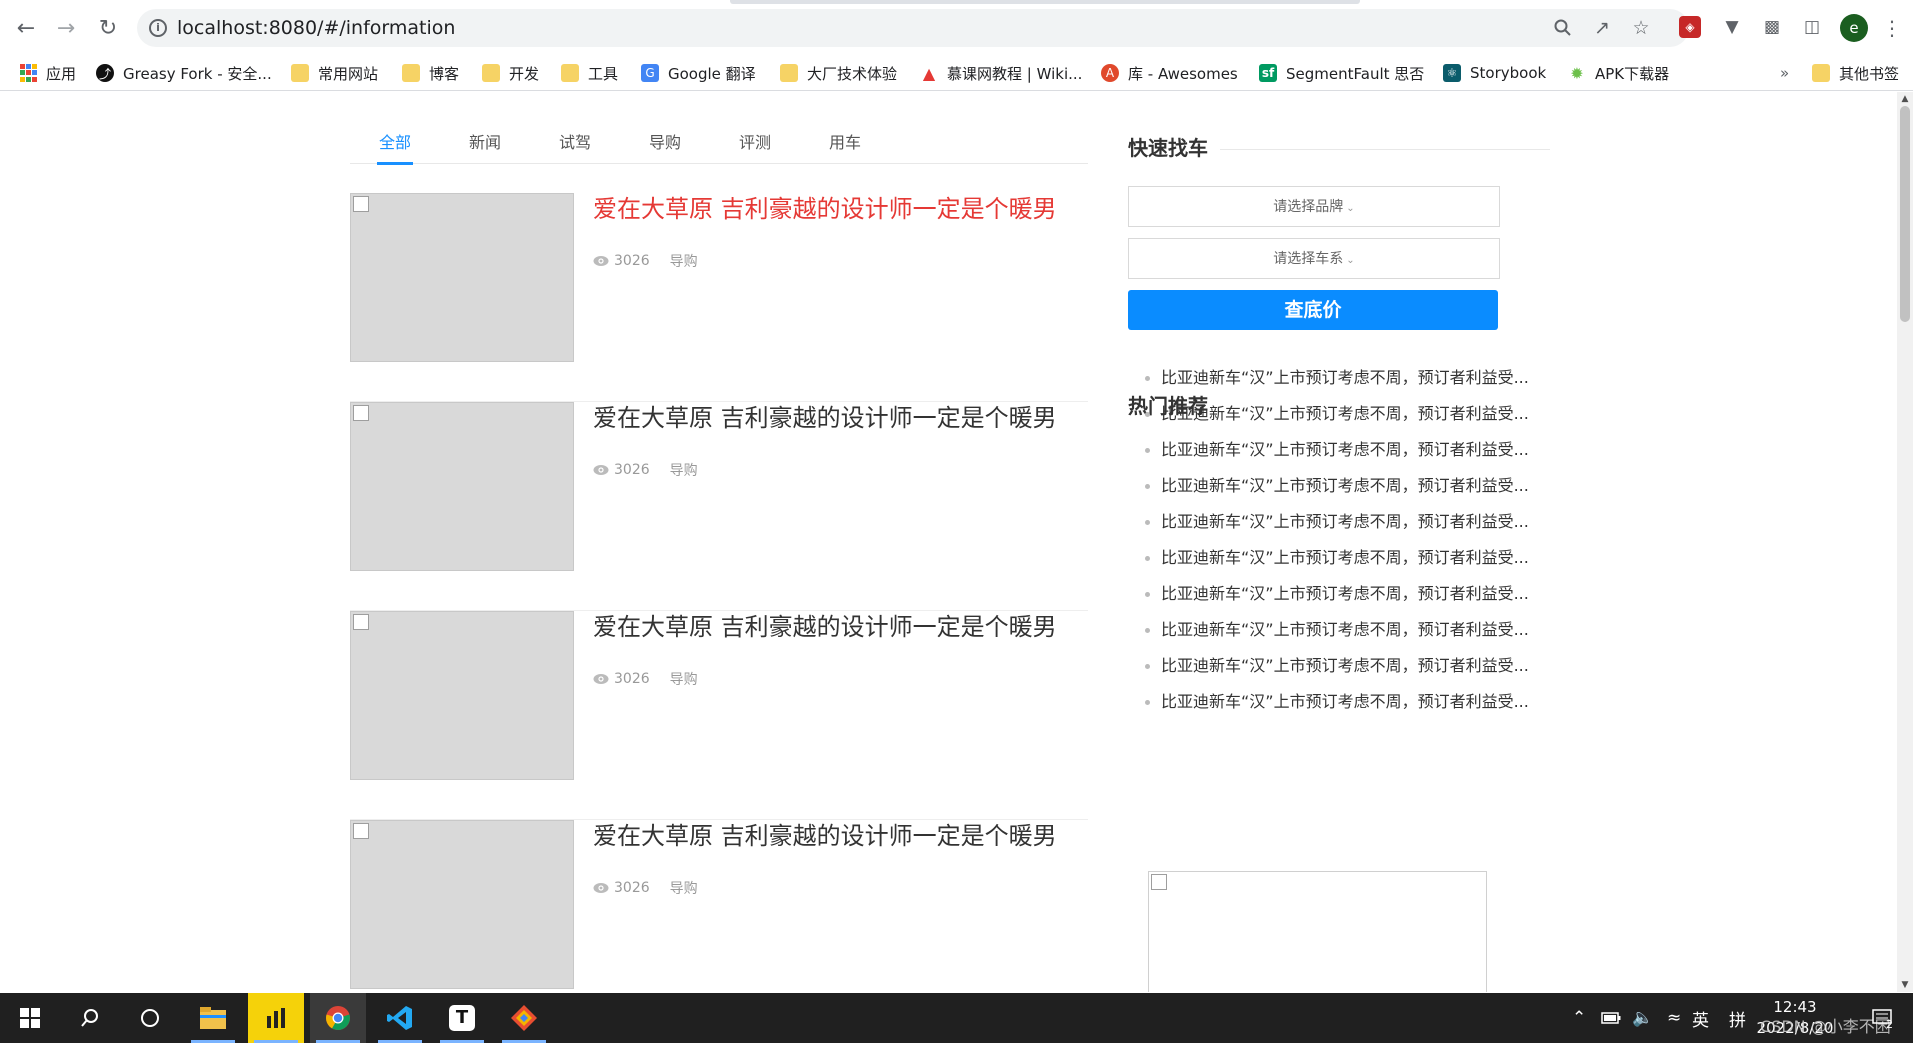  I want to click on more-bookmarks-button: », so click(1784, 73).